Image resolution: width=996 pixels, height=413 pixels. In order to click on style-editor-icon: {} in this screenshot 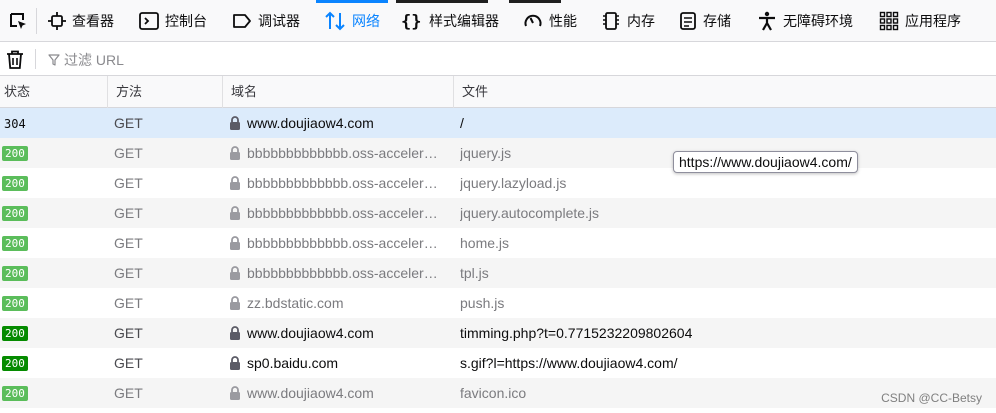, I will do `click(411, 21)`.